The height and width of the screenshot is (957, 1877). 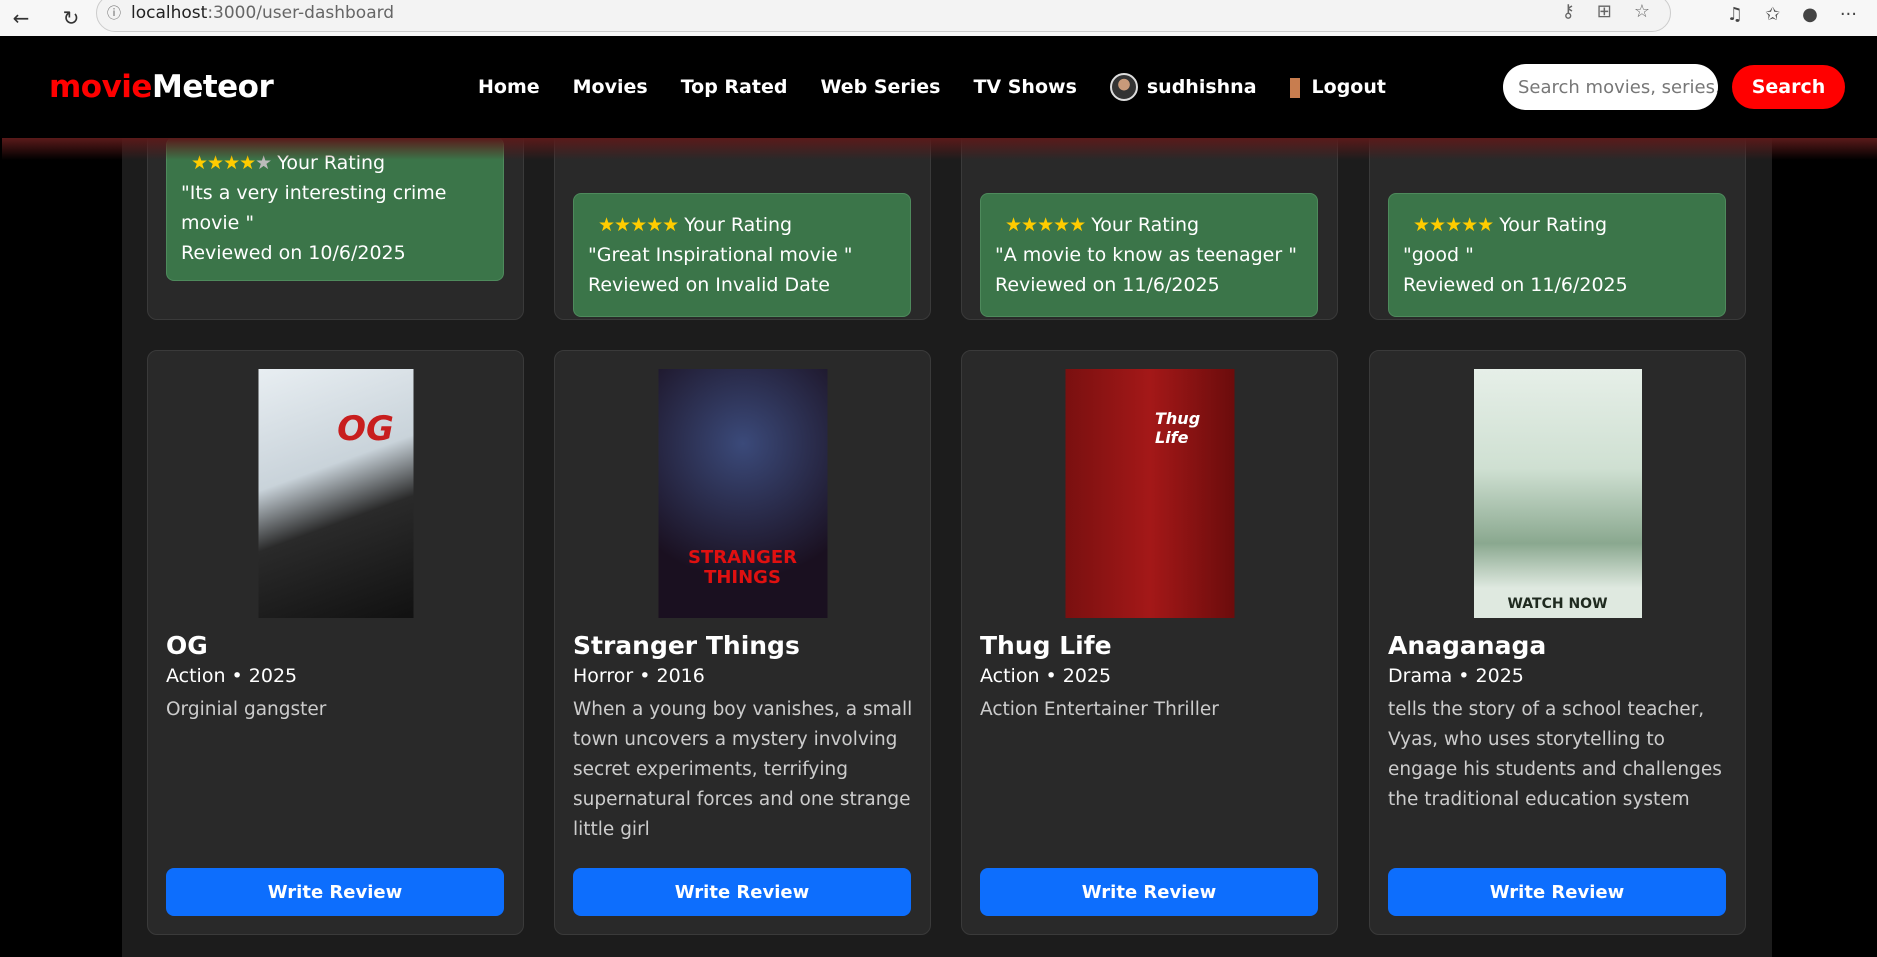 I want to click on nav-movies: Movies, so click(x=610, y=87).